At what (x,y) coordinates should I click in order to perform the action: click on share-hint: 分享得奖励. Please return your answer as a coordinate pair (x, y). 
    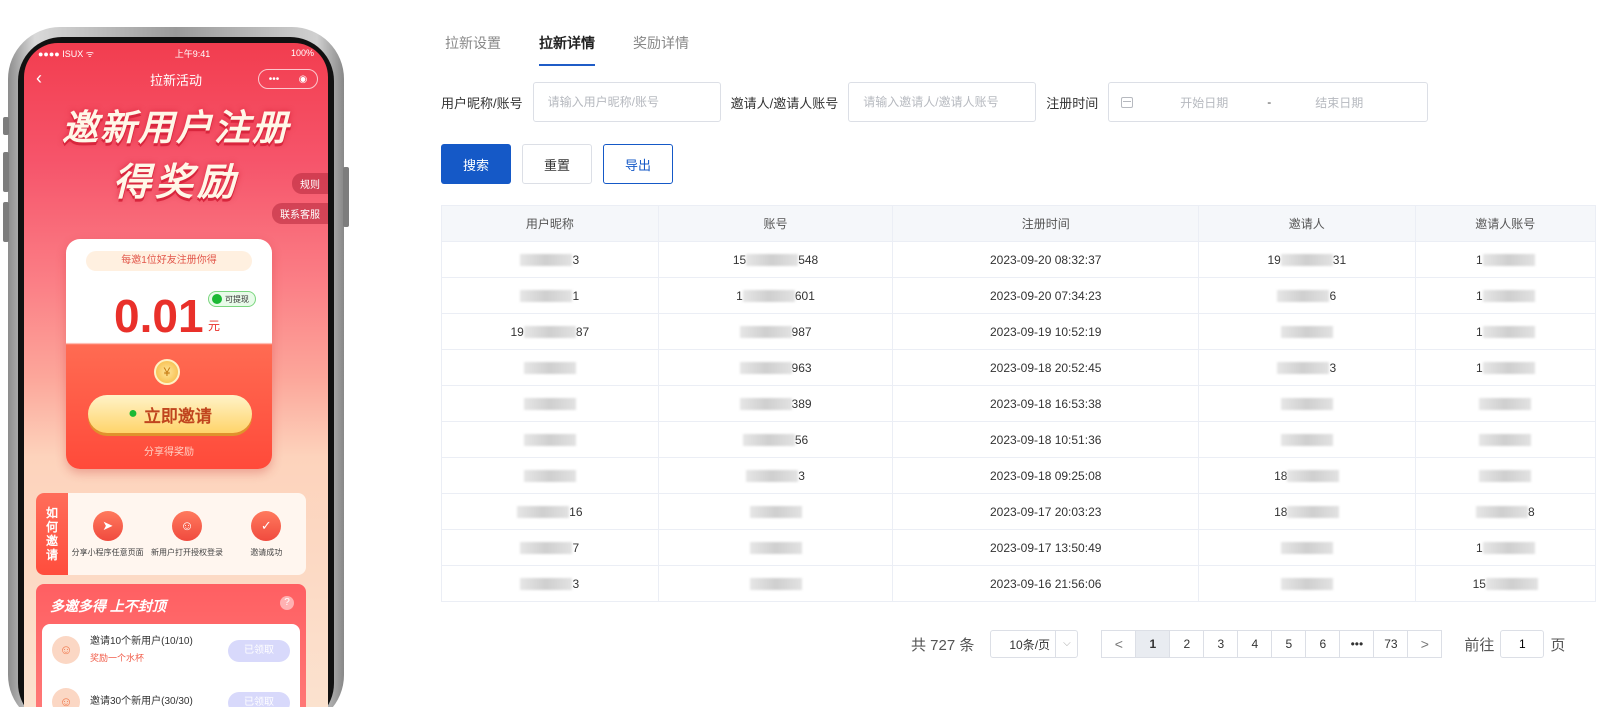
    Looking at the image, I should click on (169, 452).